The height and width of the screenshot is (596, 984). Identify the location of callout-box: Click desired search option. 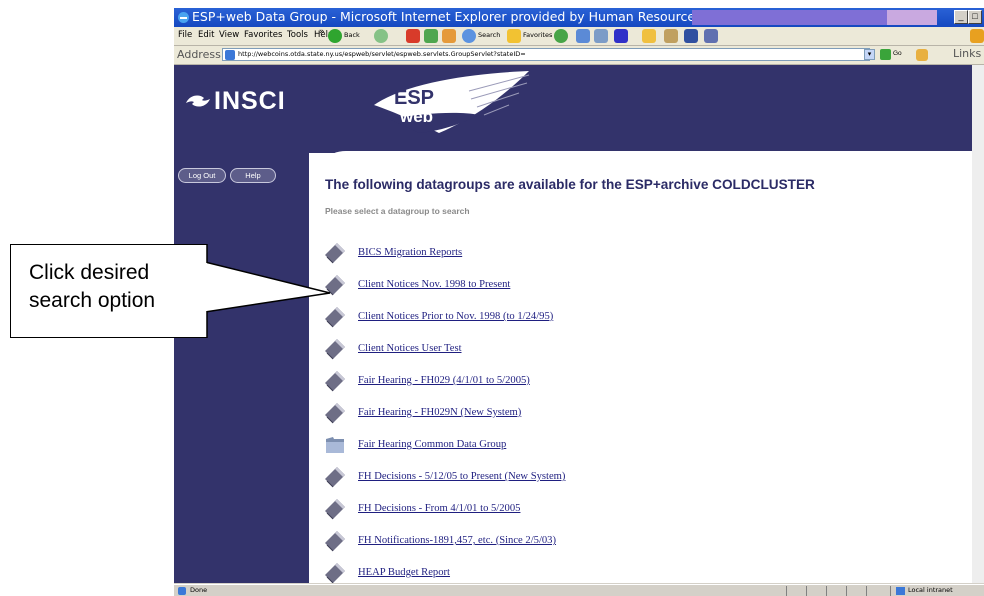
(108, 291).